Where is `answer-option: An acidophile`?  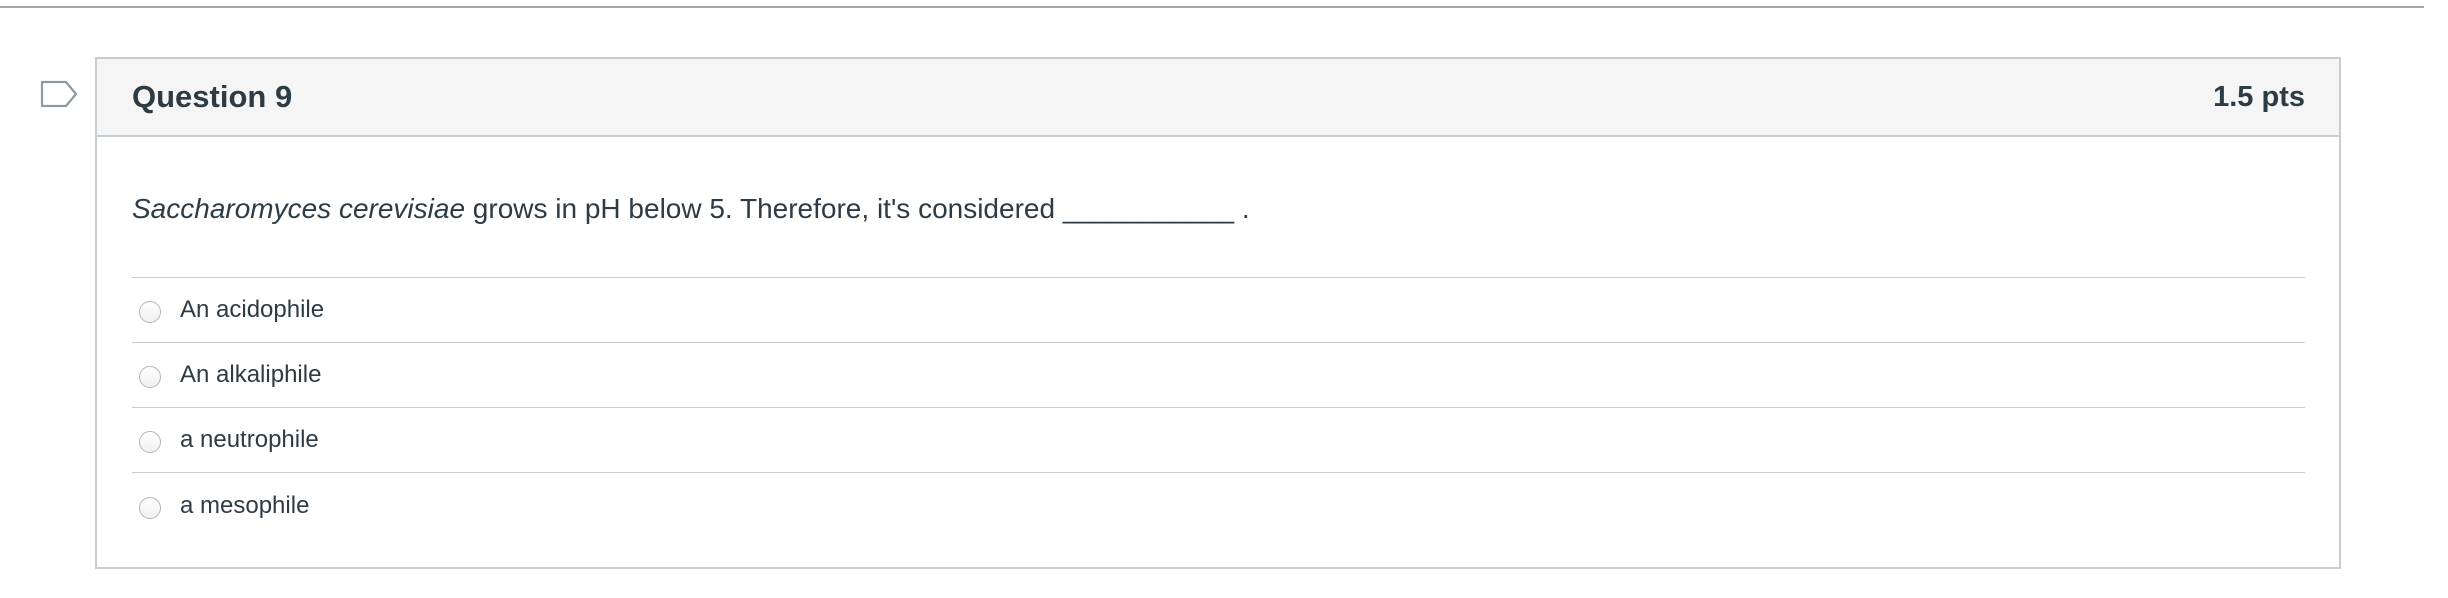
answer-option: An acidophile is located at coordinates (1218, 310).